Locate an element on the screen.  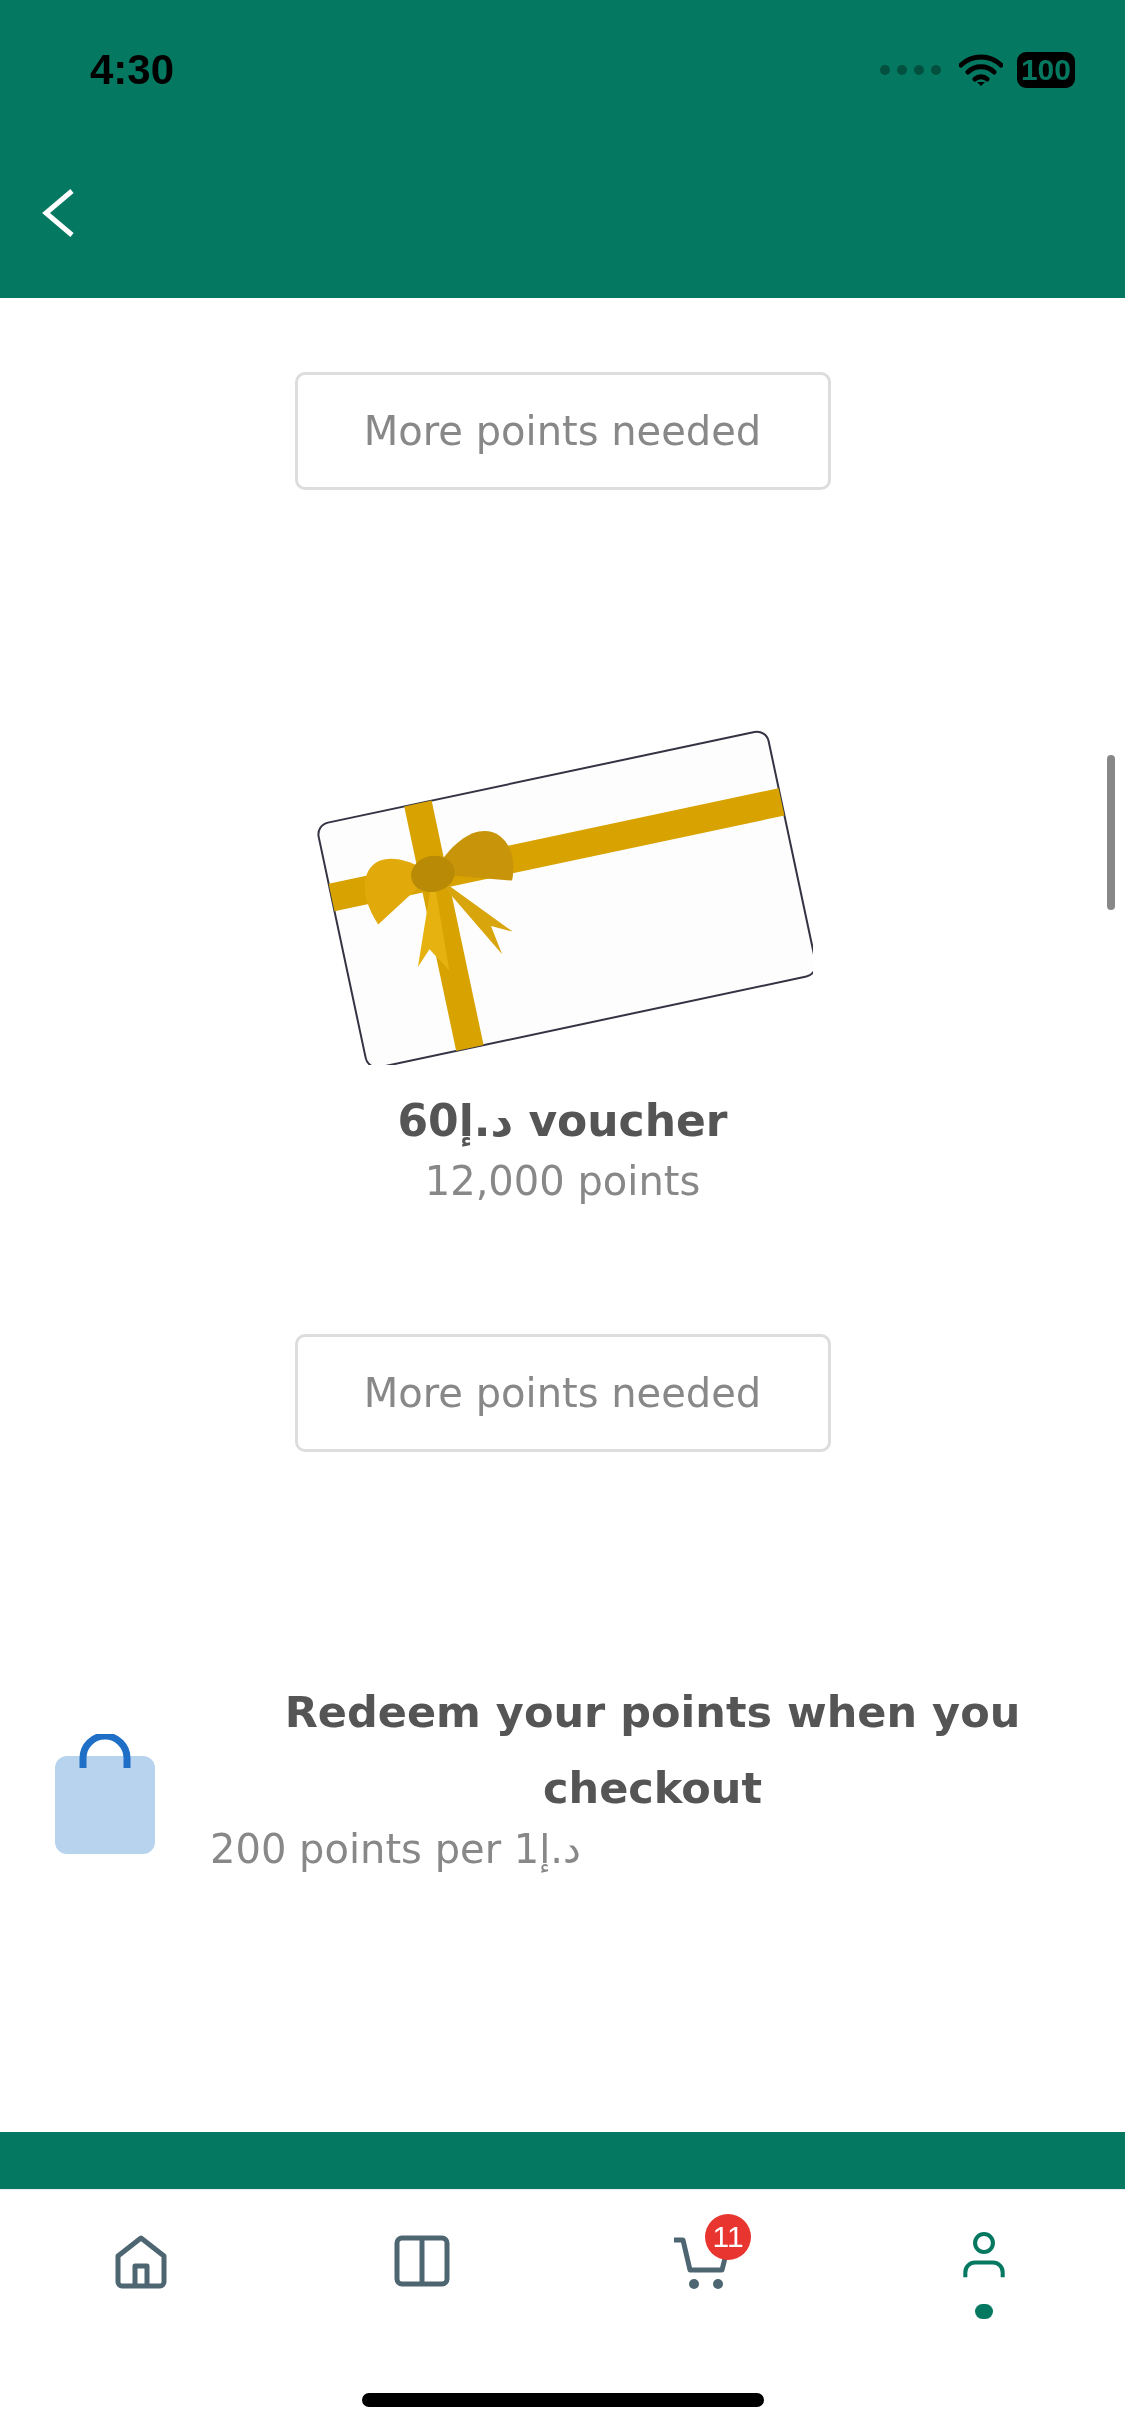
battery-level: 100 is located at coordinates (1045, 70).